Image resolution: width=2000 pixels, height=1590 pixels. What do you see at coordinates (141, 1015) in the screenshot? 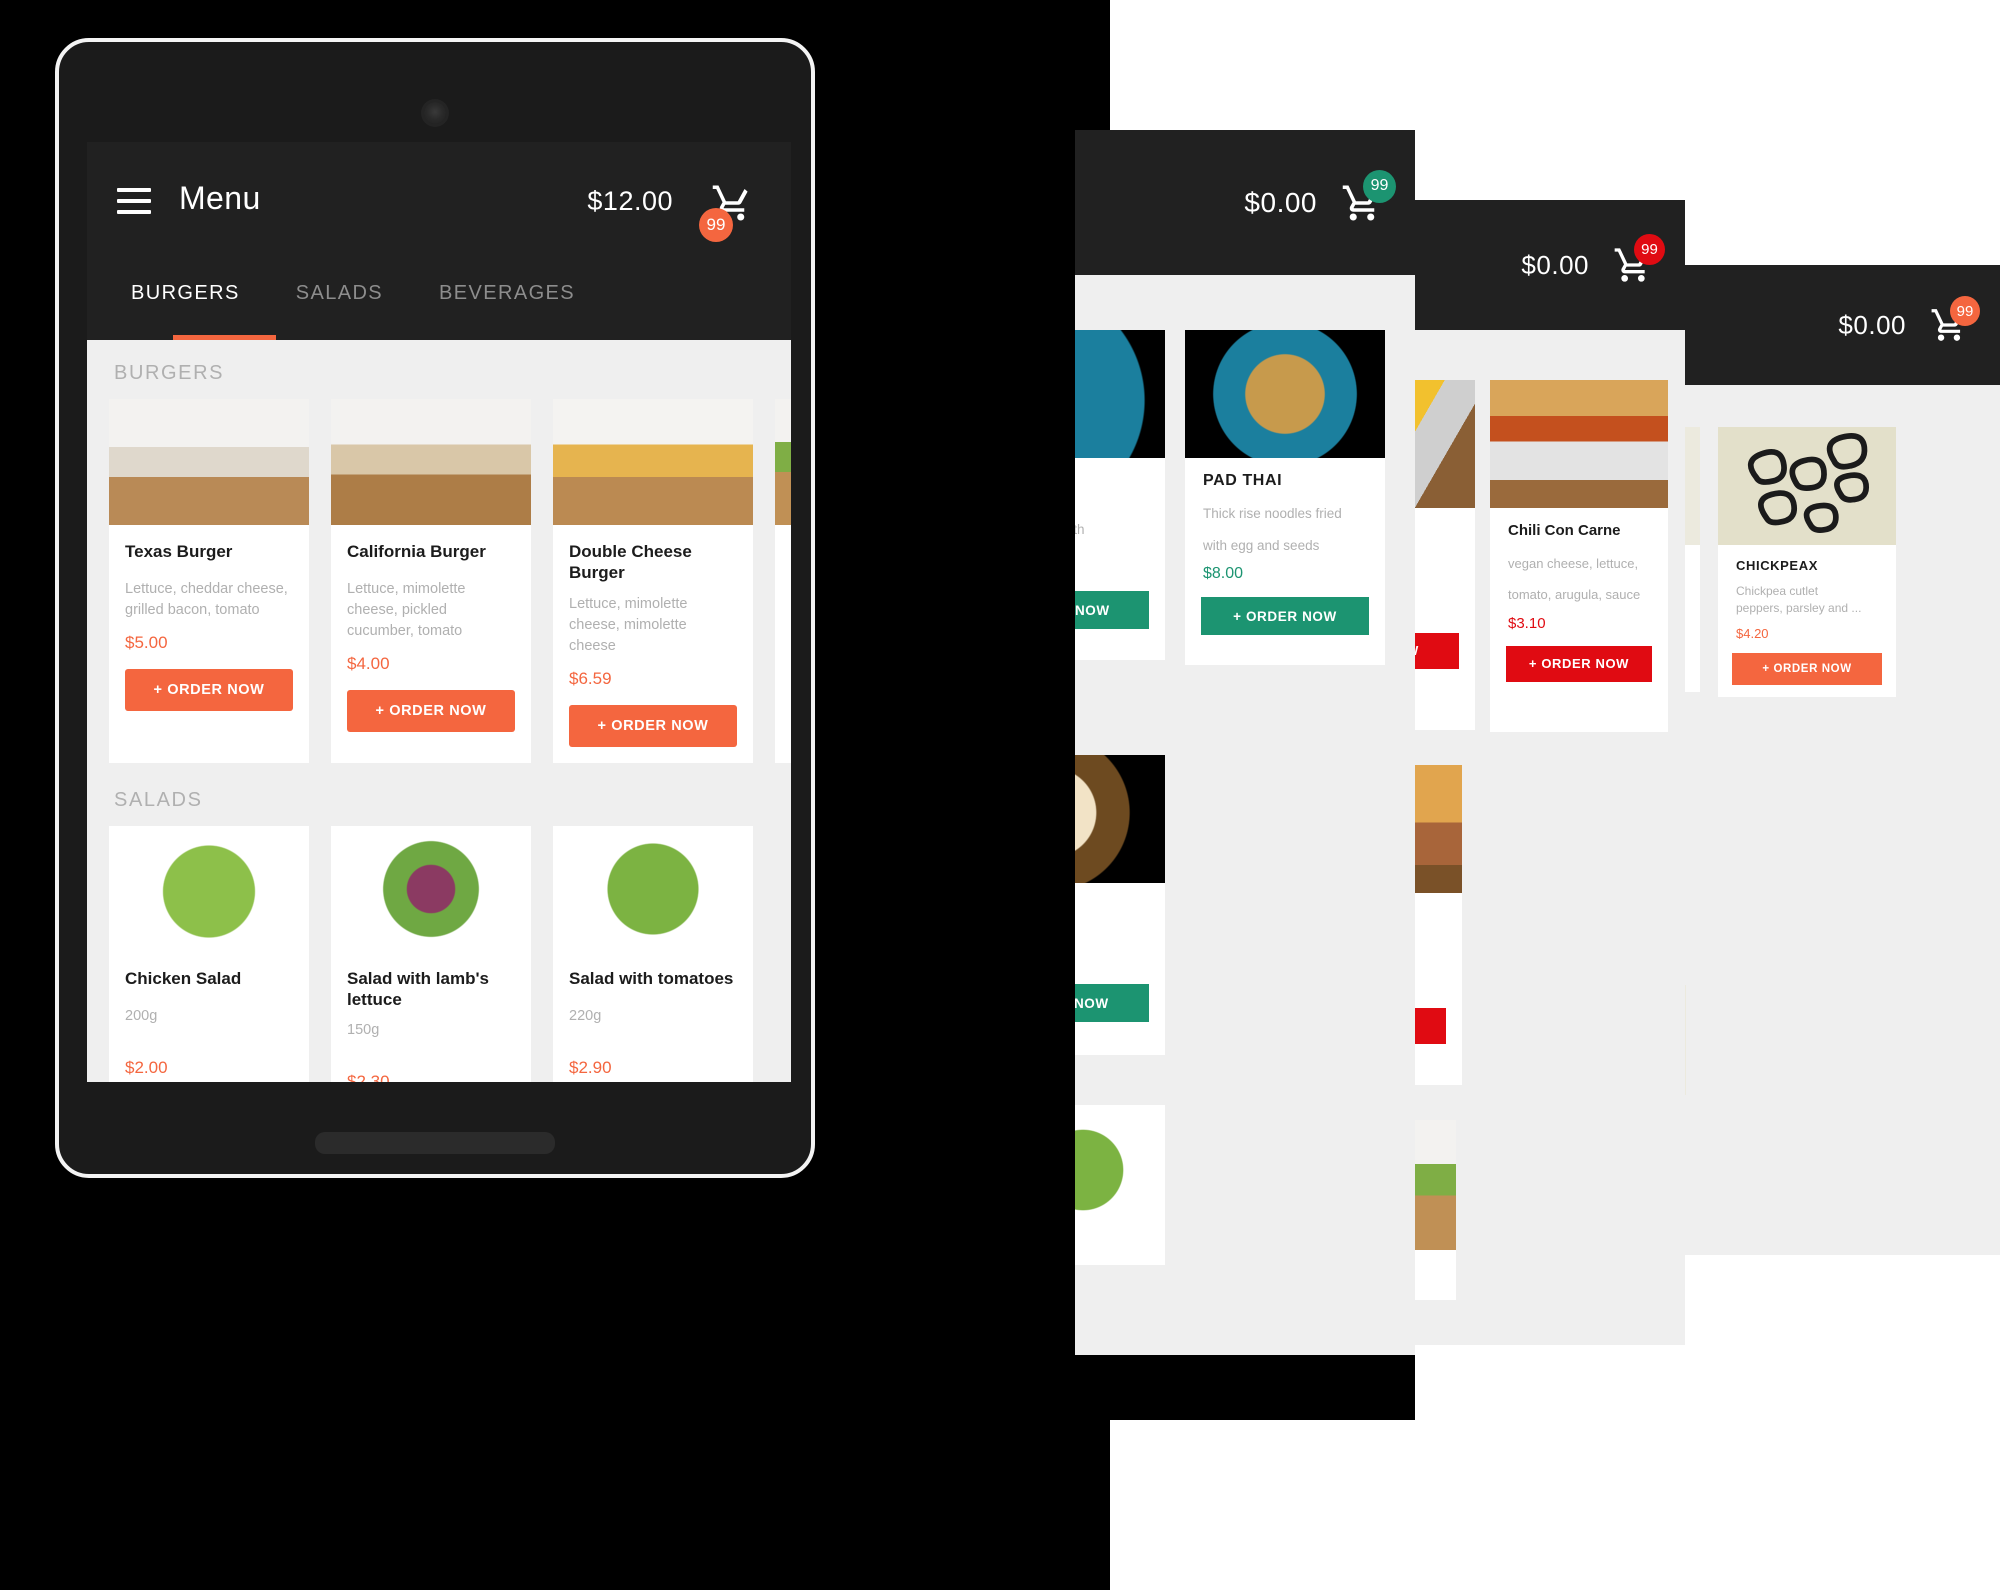
I see `card-description: 200g` at bounding box center [141, 1015].